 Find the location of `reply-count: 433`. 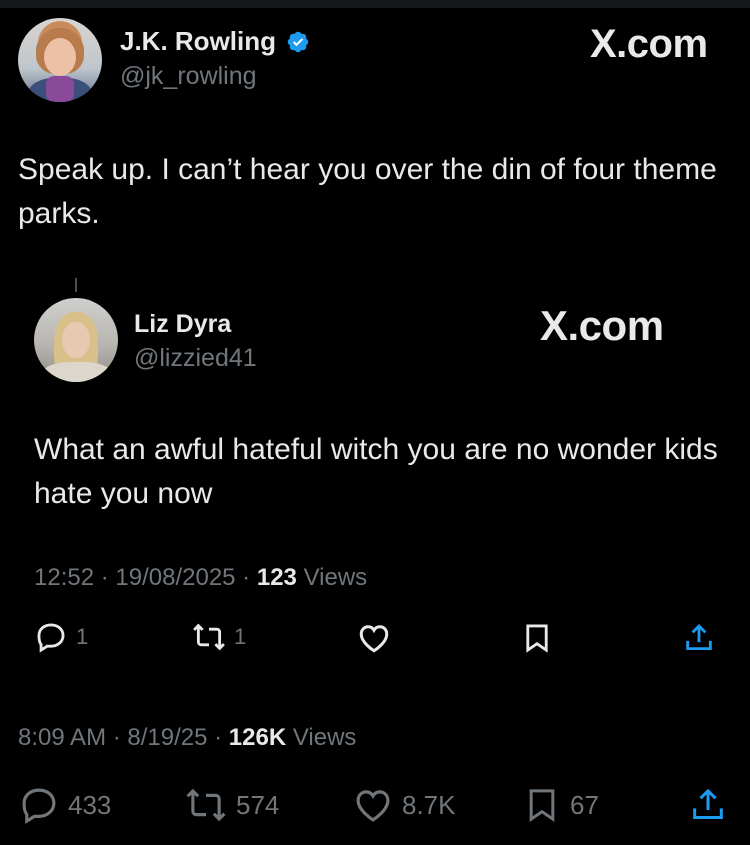

reply-count: 433 is located at coordinates (90, 804).